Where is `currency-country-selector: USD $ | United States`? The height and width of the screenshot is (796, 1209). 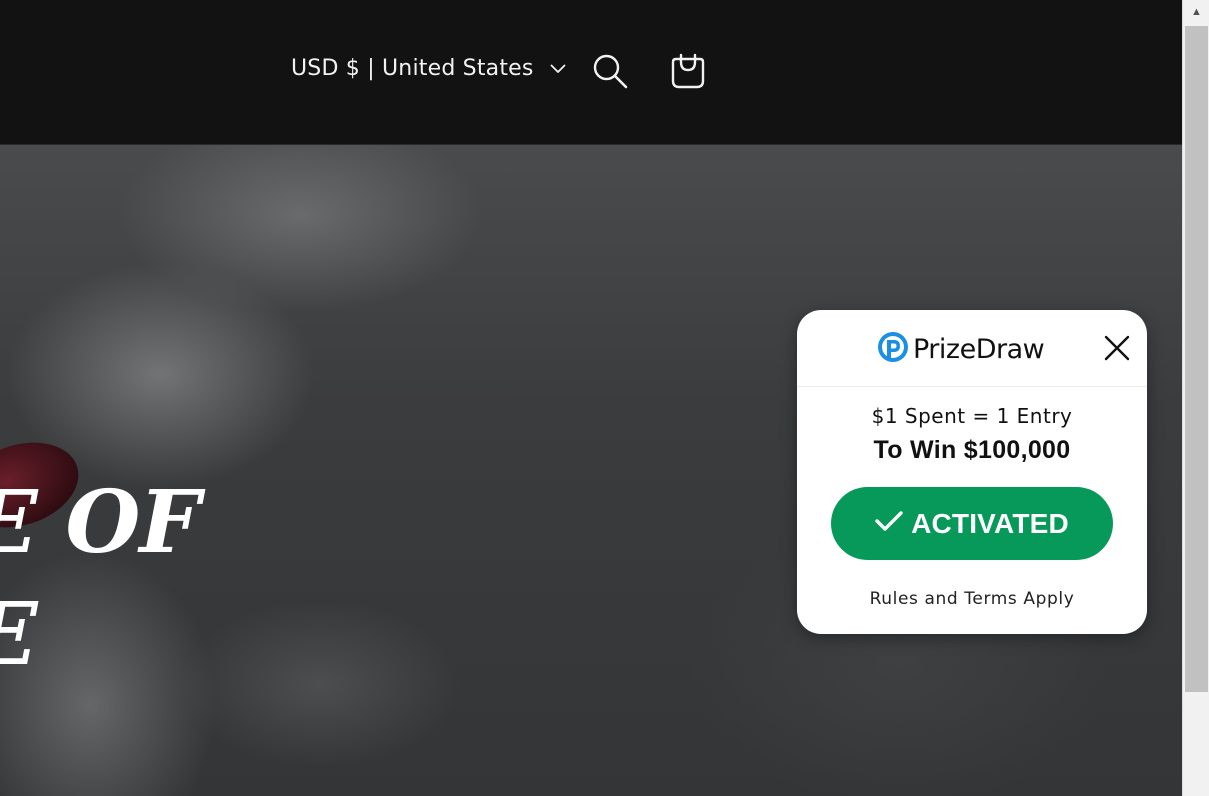 currency-country-selector: USD $ | United States is located at coordinates (428, 68).